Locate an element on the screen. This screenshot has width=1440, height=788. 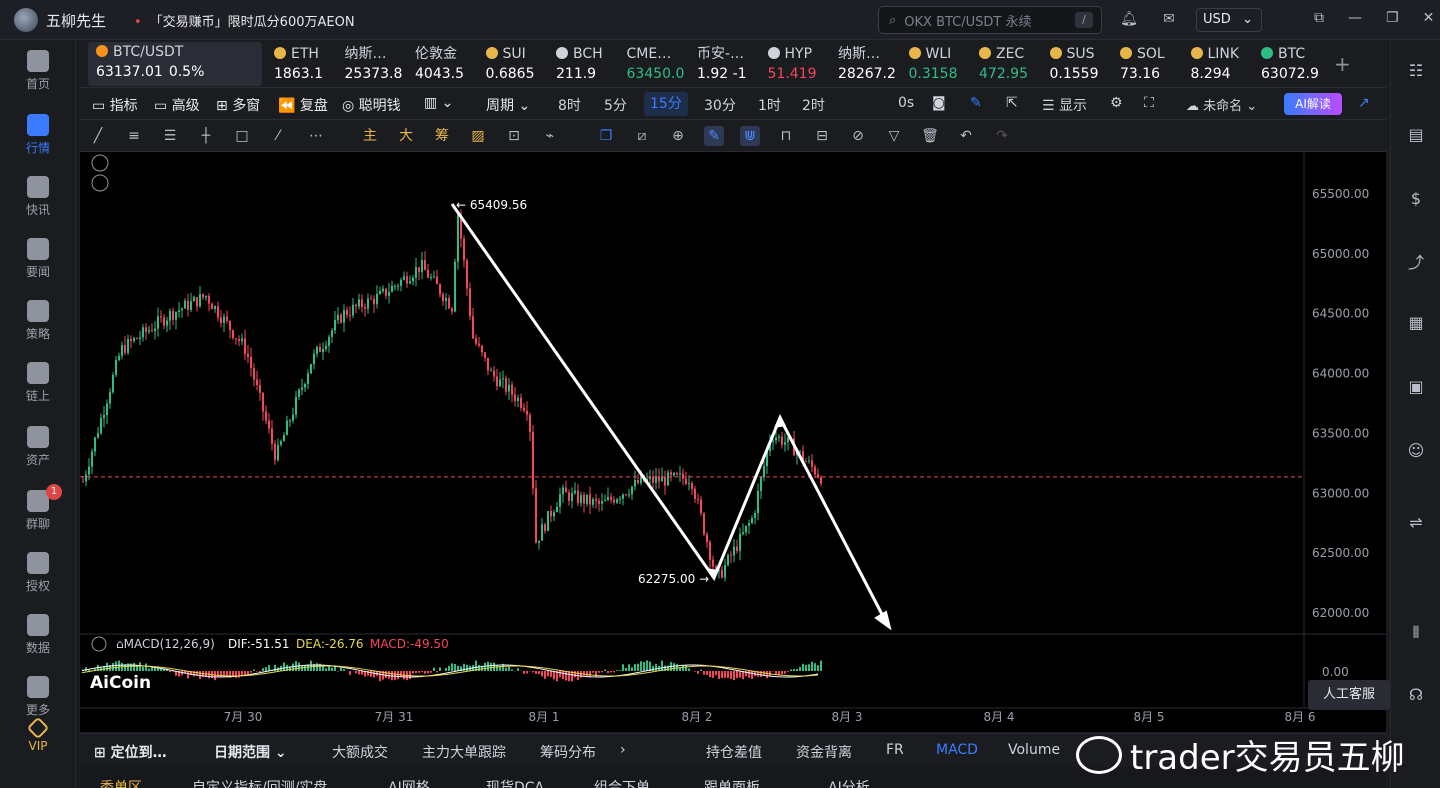
sidebar-item-assets: 资产 is located at coordinates (38, 447).